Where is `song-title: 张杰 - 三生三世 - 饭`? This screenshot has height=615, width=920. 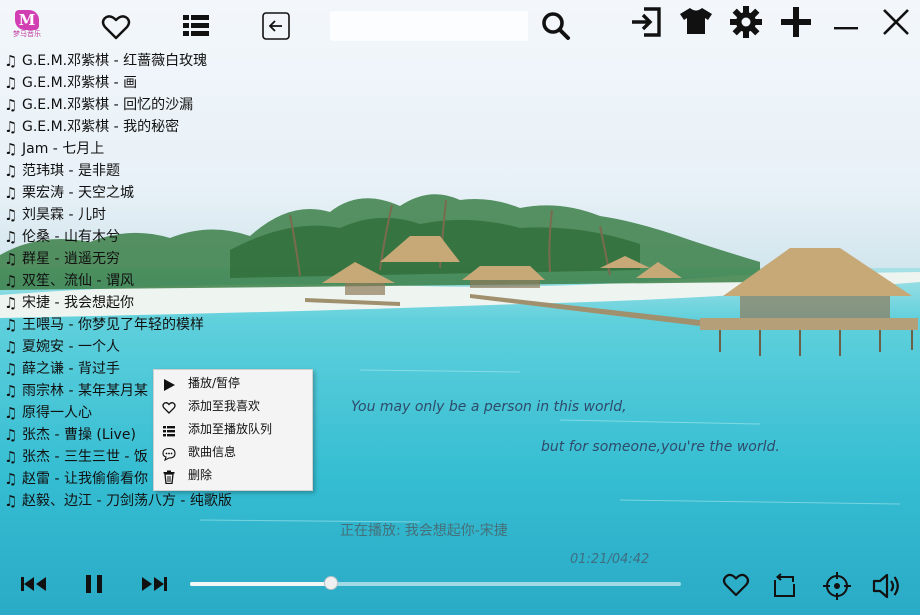
song-title: 张杰 - 三生三世 - 饭 is located at coordinates (85, 457).